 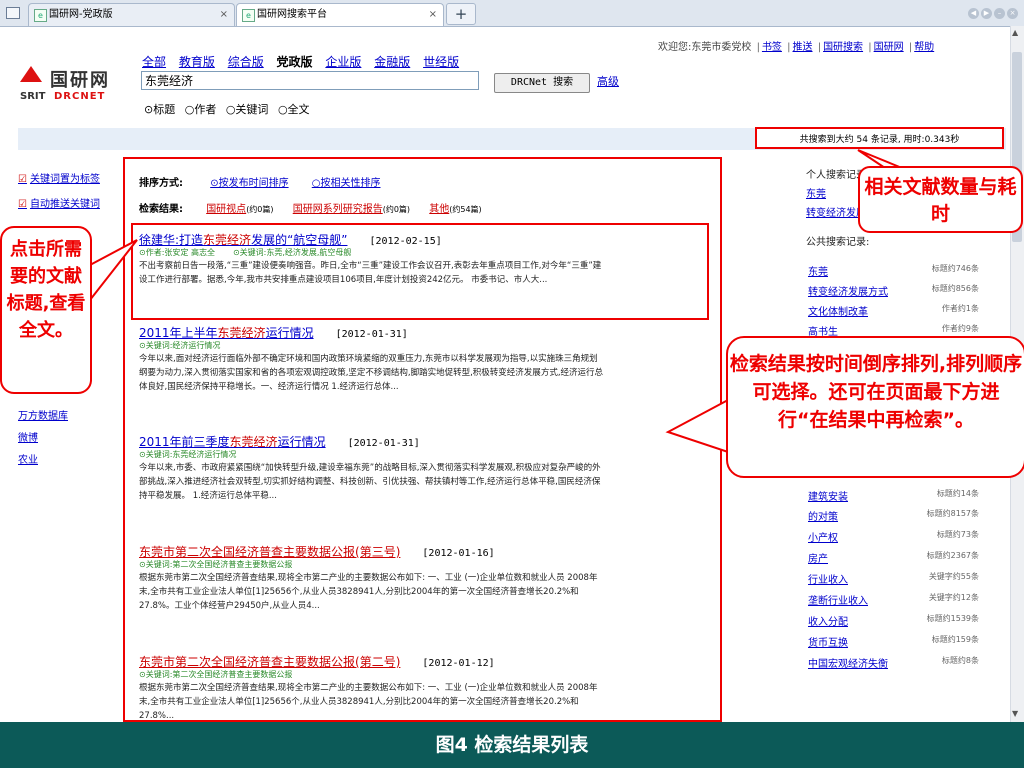 I want to click on left-callout-pointer, so click(x=113, y=271).